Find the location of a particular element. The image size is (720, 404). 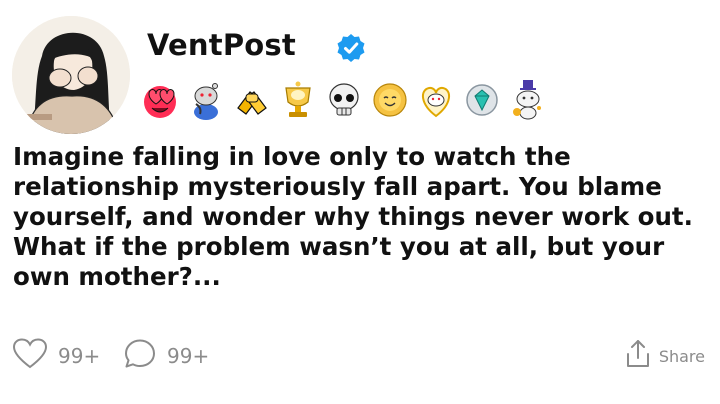

author-name: VentPost is located at coordinates (221, 45).